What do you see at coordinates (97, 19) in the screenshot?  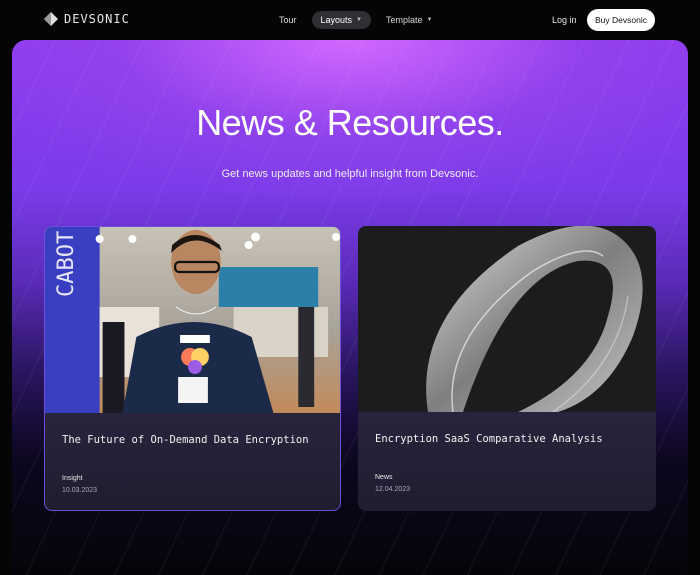 I see `brand-name: DEVSONIC` at bounding box center [97, 19].